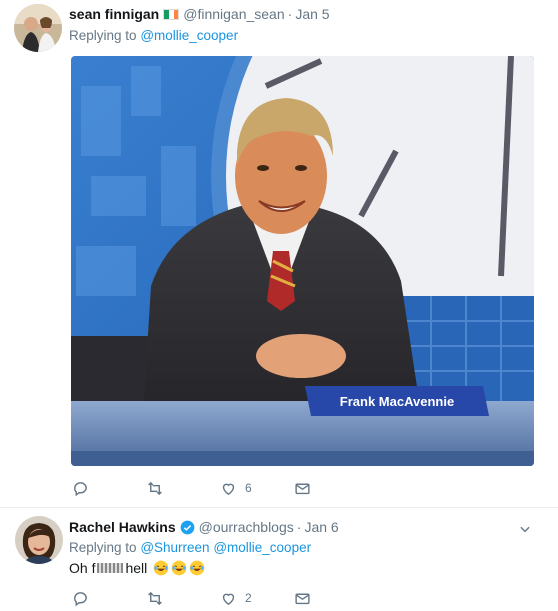  Describe the element at coordinates (187, 527) in the screenshot. I see `verified-badge-icon` at that location.